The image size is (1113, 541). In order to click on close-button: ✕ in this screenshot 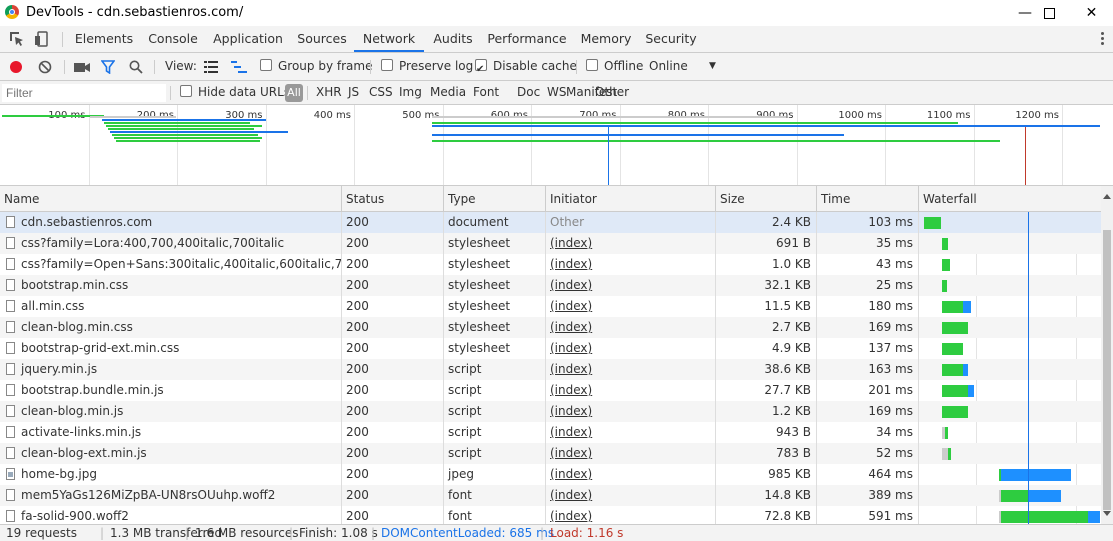, I will do `click(1091, 13)`.